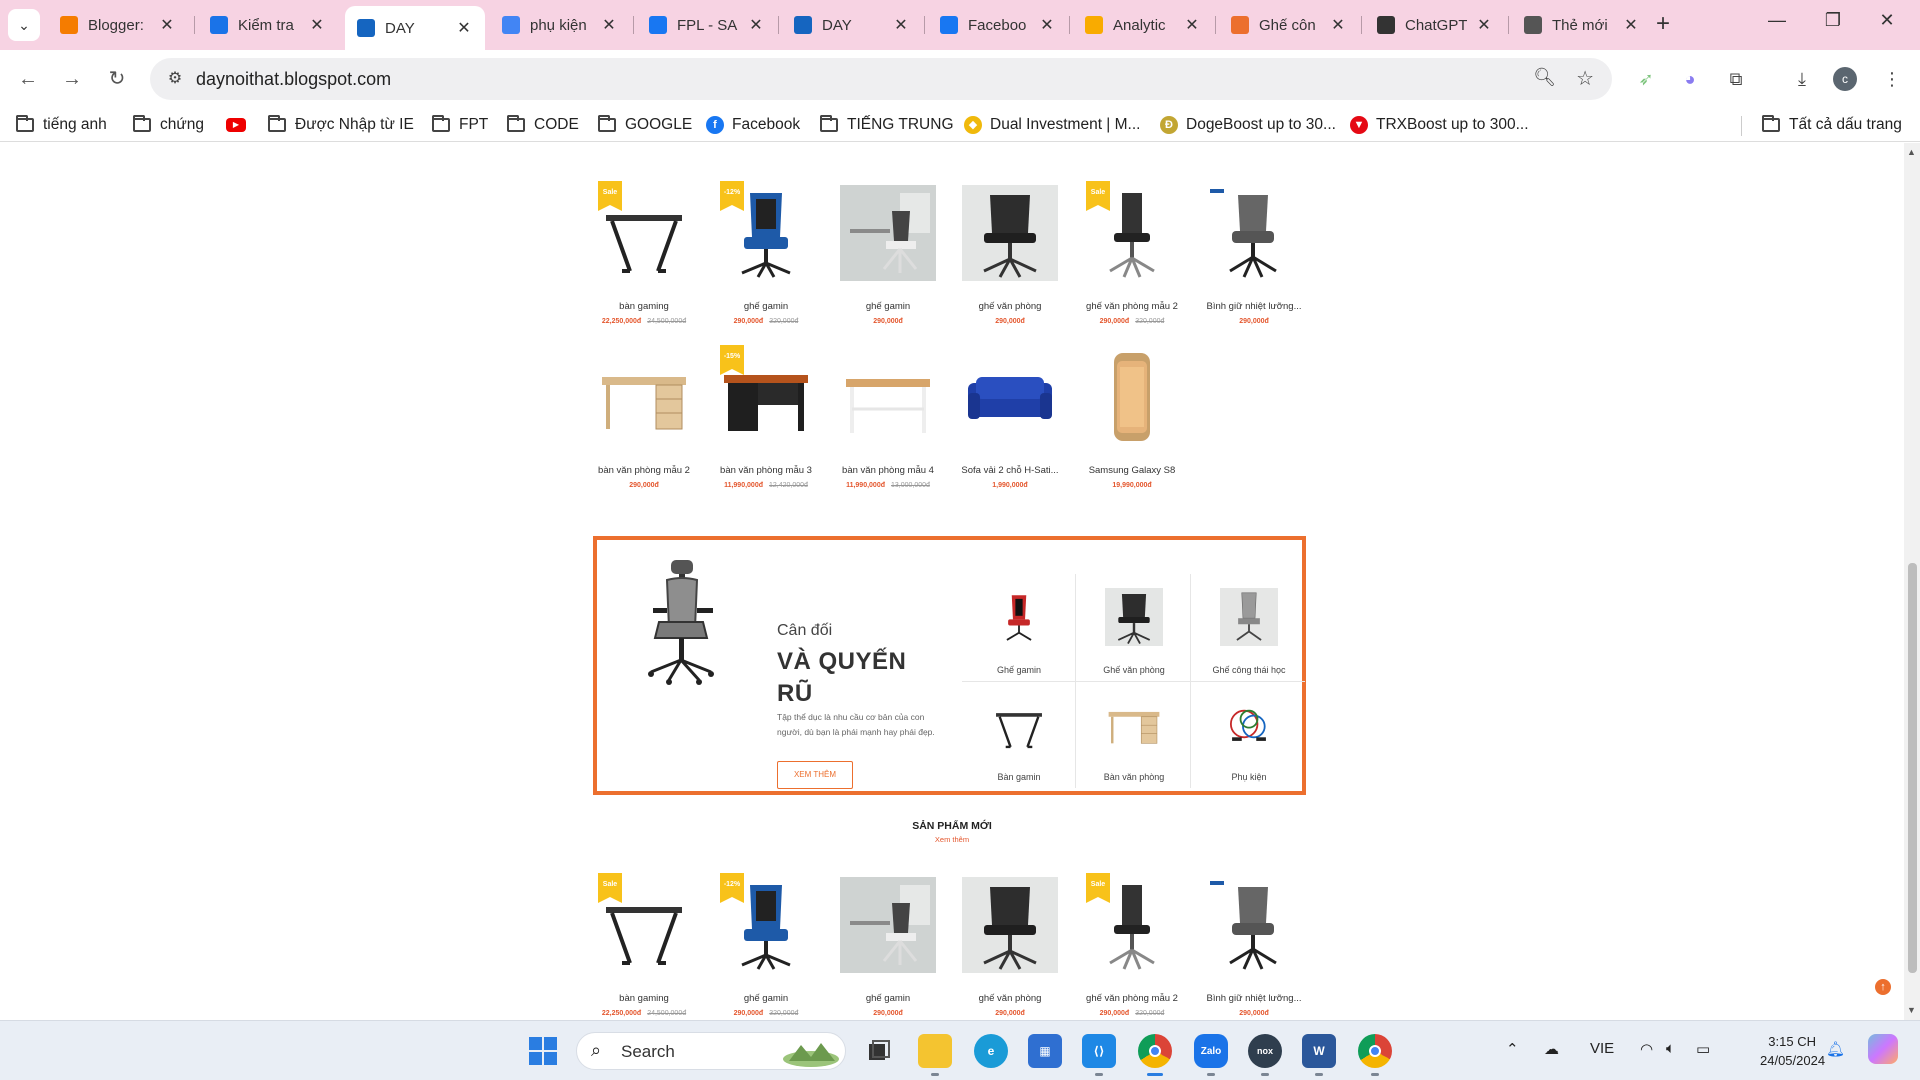  I want to click on windows-start-icon, so click(543, 1051).